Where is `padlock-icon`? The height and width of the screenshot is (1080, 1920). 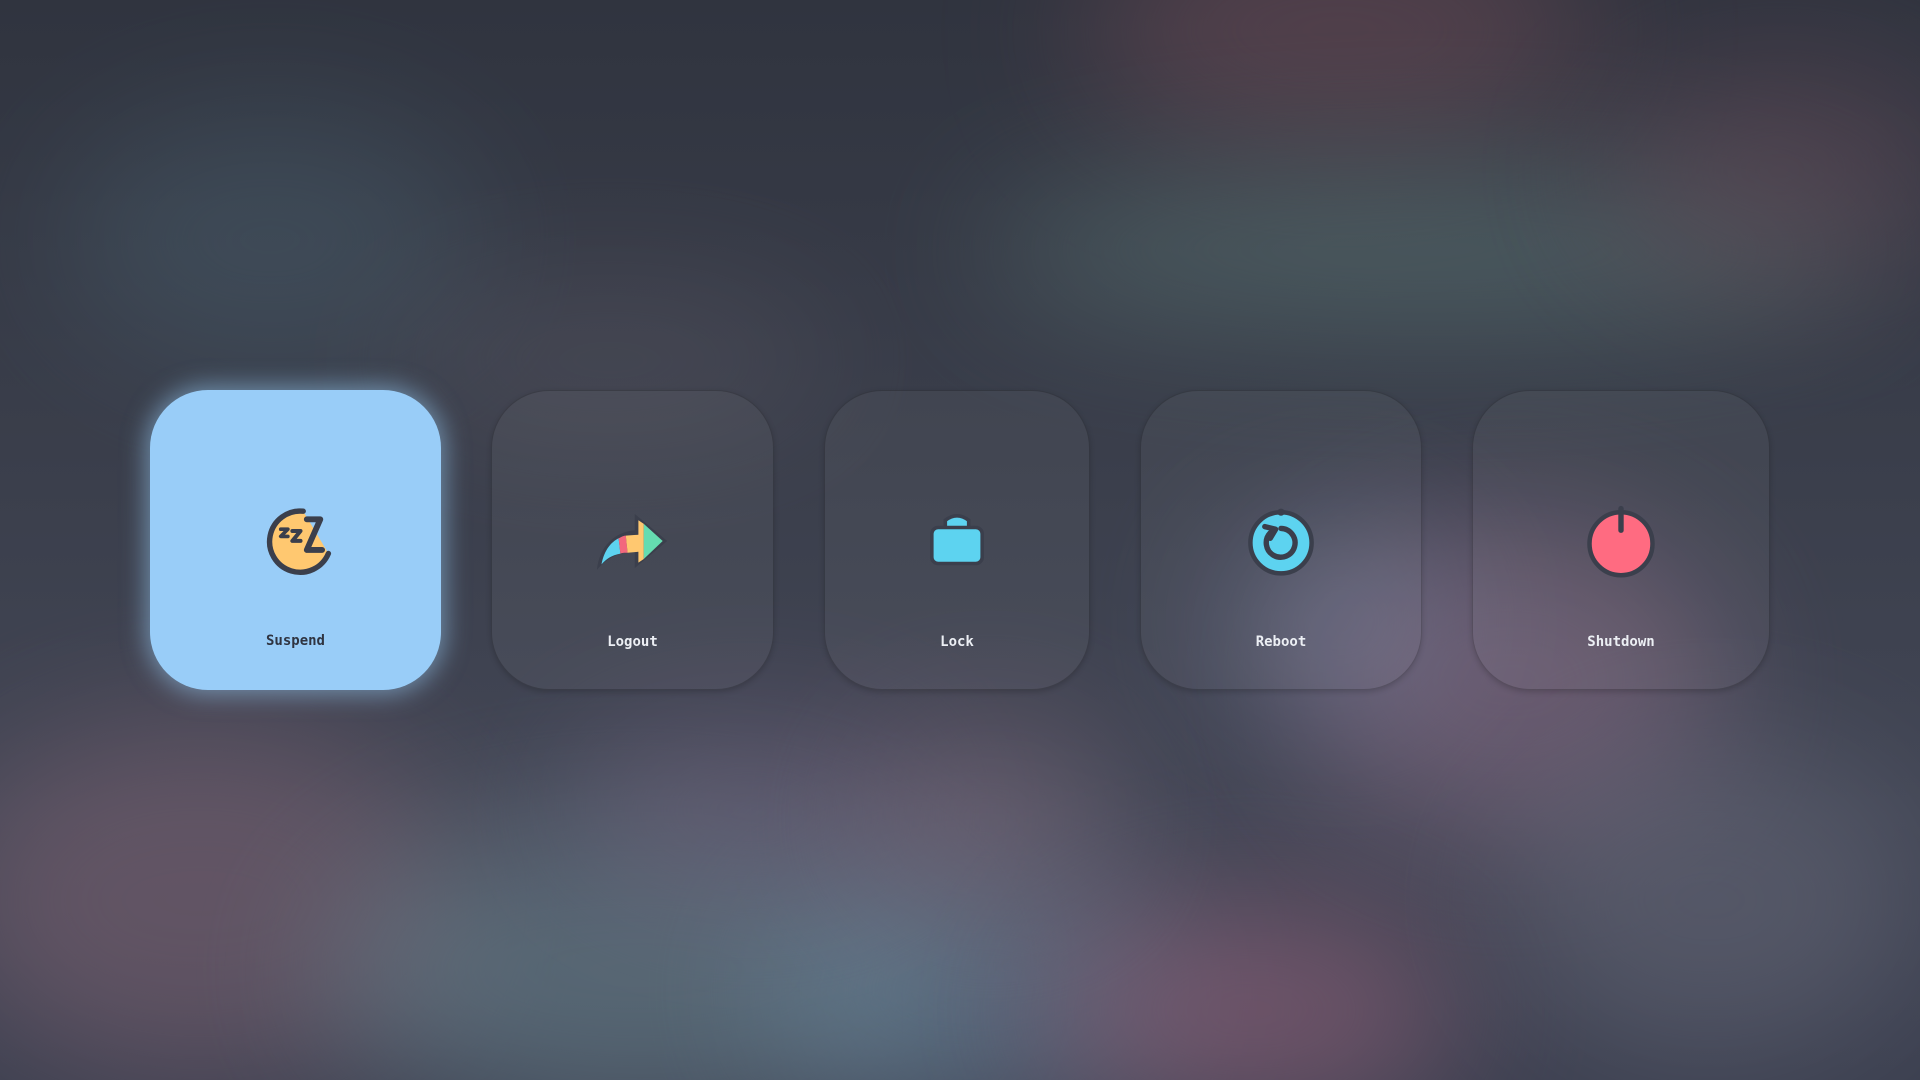
padlock-icon is located at coordinates (957, 541).